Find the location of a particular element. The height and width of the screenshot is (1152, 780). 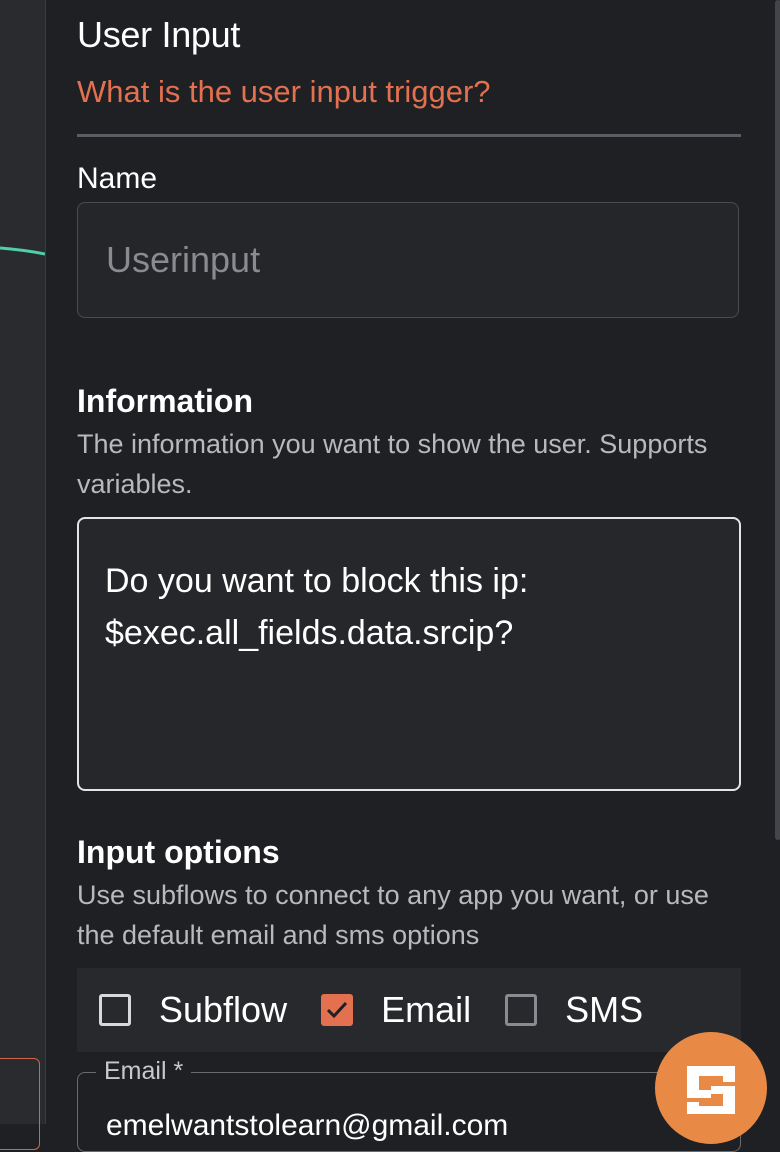

shuffle-logo-icon is located at coordinates (711, 1090).